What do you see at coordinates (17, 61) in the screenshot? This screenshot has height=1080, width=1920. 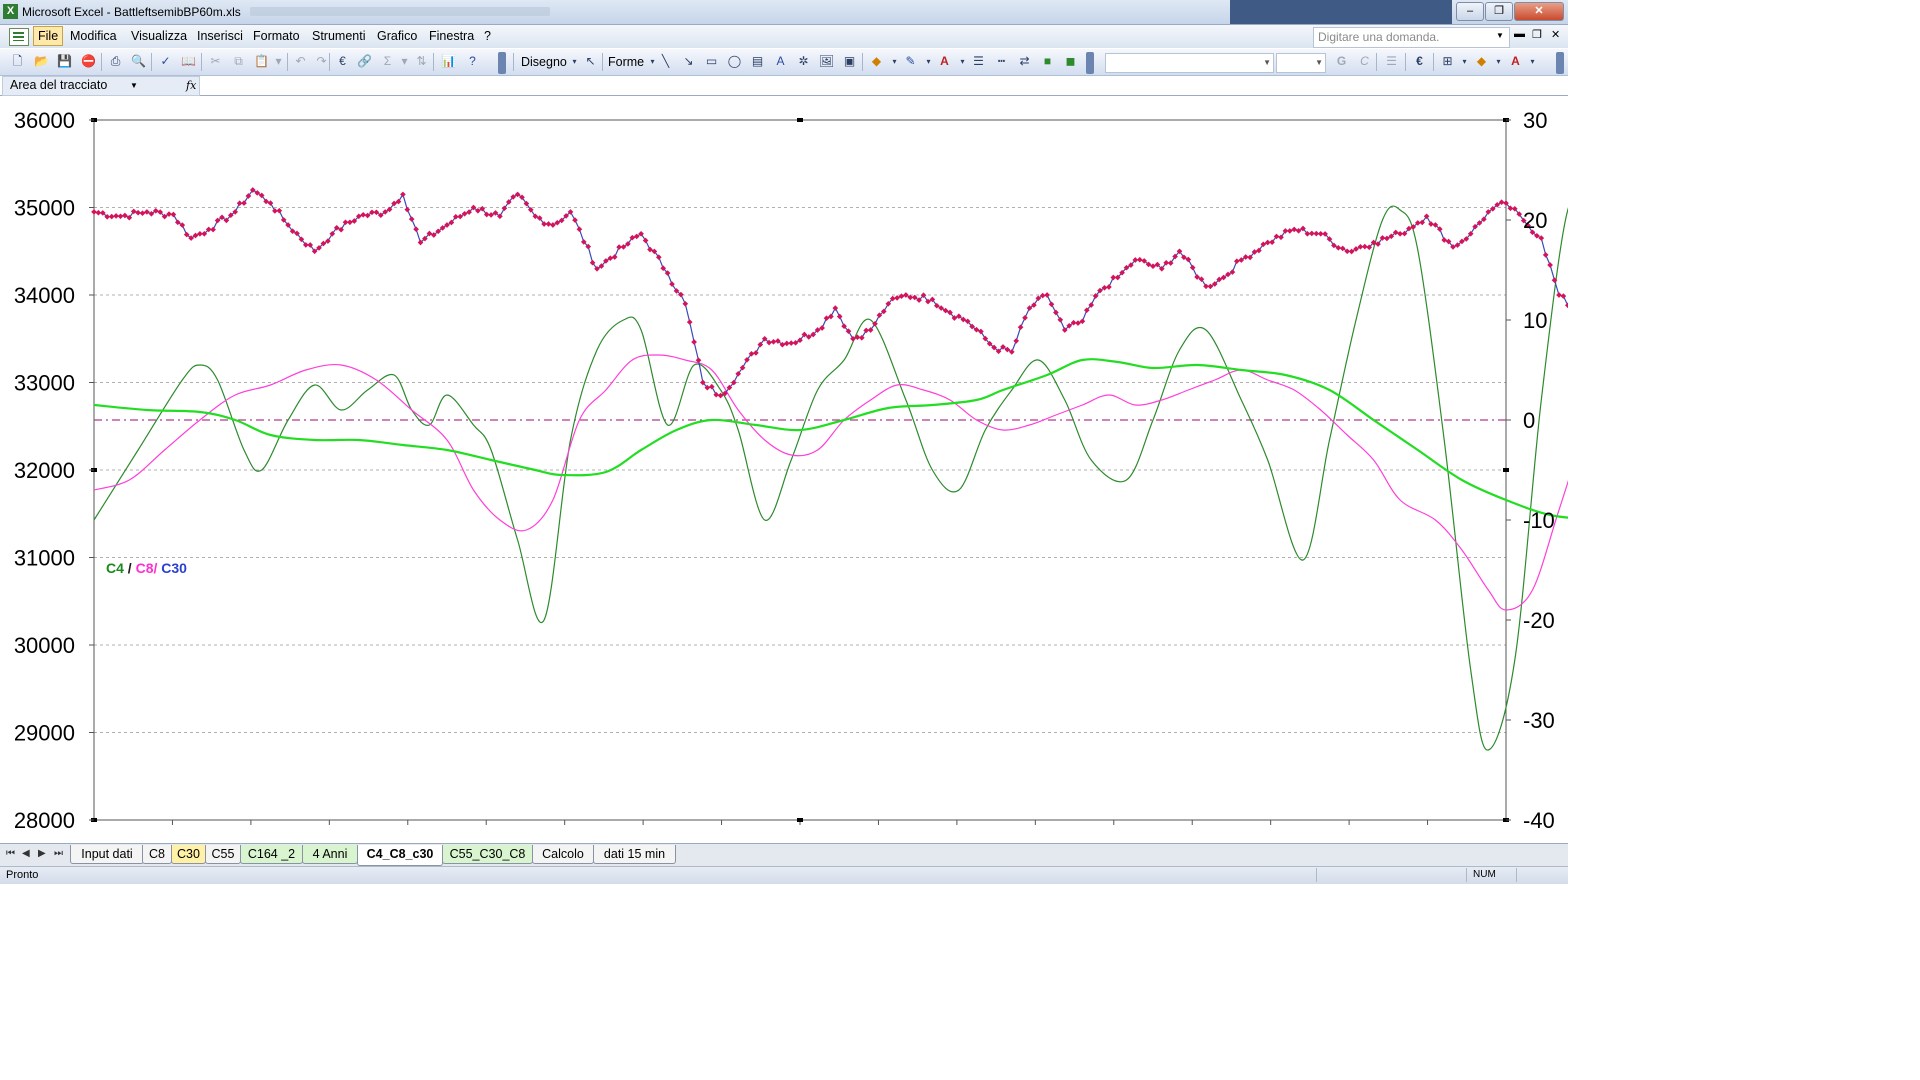 I see `new-icon: 🗋` at bounding box center [17, 61].